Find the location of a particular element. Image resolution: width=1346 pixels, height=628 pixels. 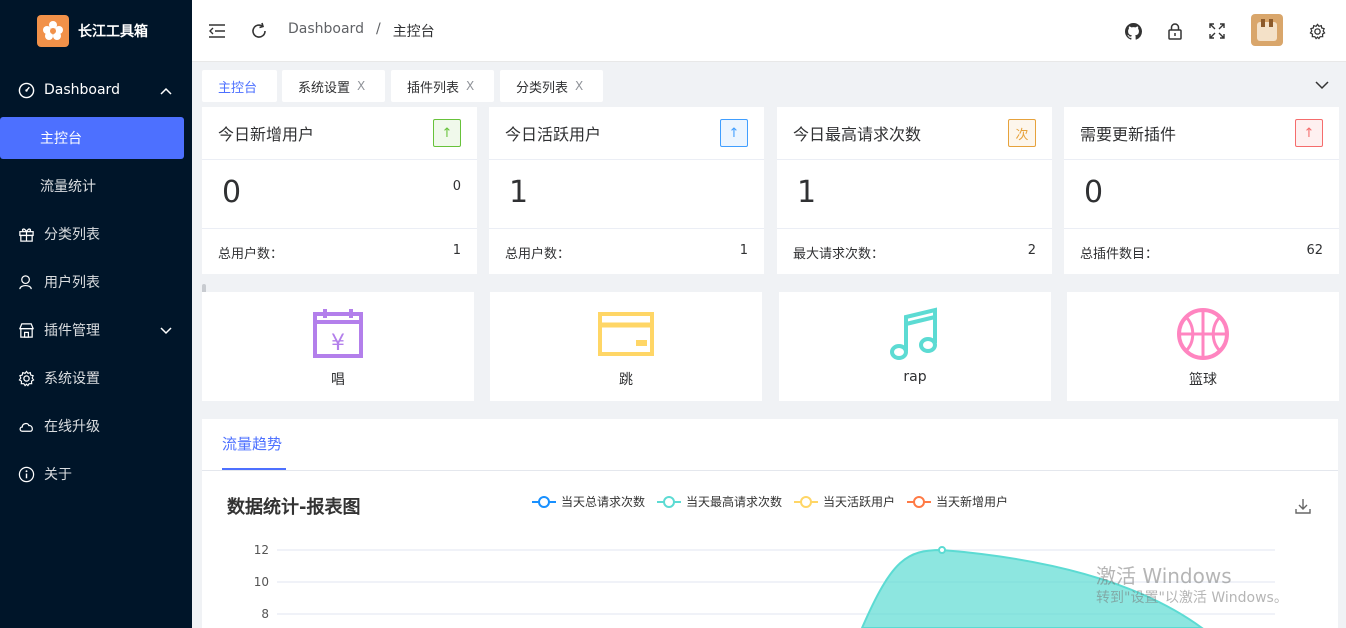

calendar-yen-icon: ¥ is located at coordinates (338, 333).